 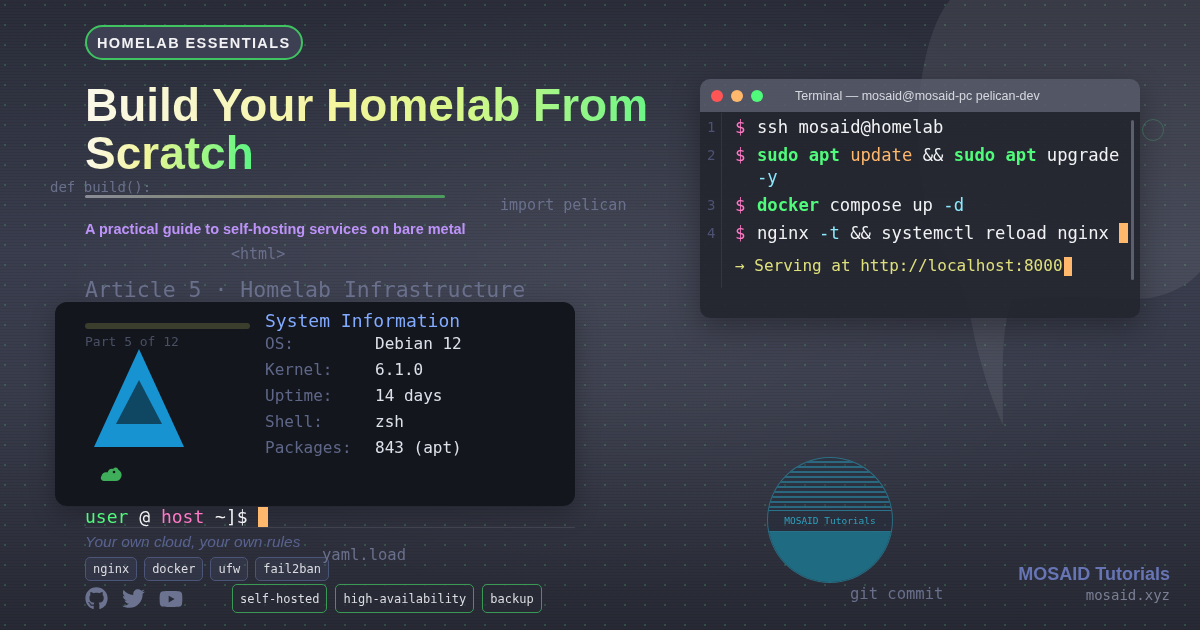 I want to click on info-label: Packages:, so click(x=308, y=448).